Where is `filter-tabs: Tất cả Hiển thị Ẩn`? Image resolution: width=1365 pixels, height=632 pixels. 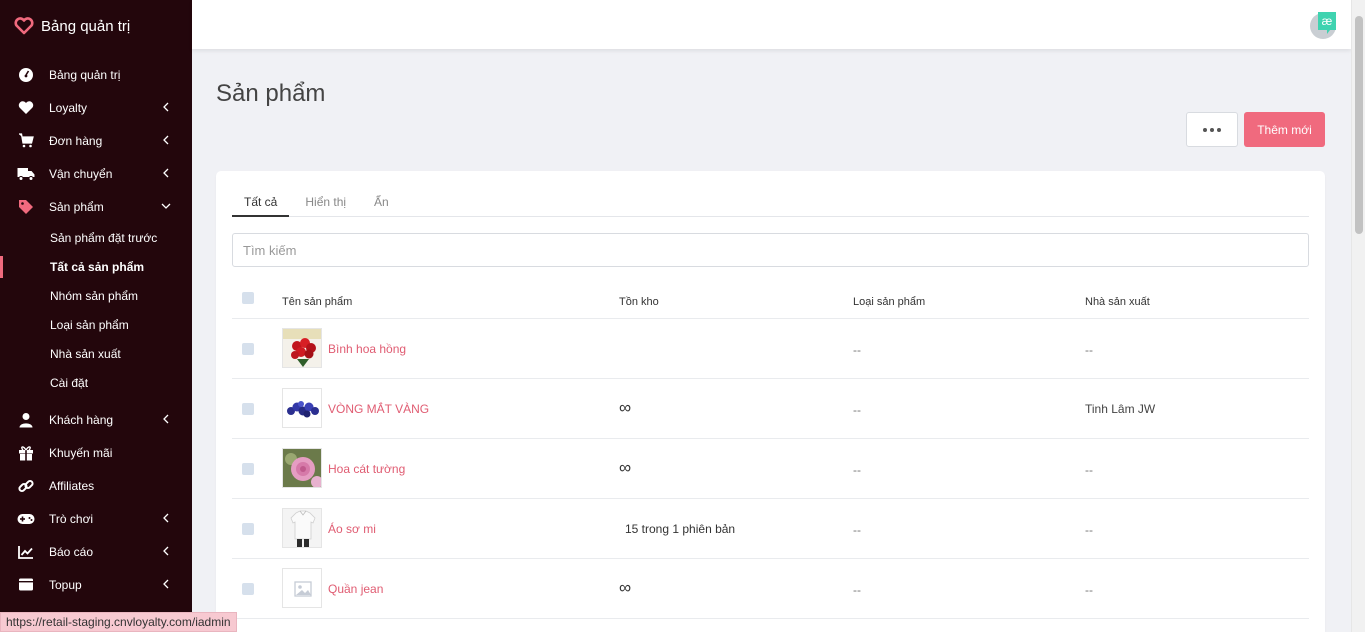
filter-tabs: Tất cả Hiển thị Ẩn is located at coordinates (770, 201).